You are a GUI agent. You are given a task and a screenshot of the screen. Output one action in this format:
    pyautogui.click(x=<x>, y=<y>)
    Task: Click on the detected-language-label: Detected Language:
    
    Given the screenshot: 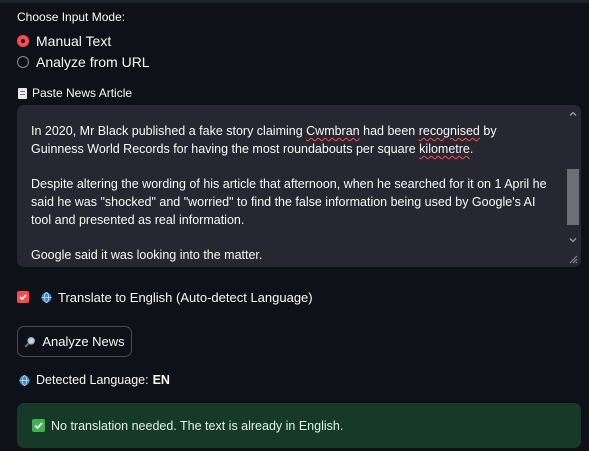 What is the action you would take?
    pyautogui.click(x=92, y=380)
    